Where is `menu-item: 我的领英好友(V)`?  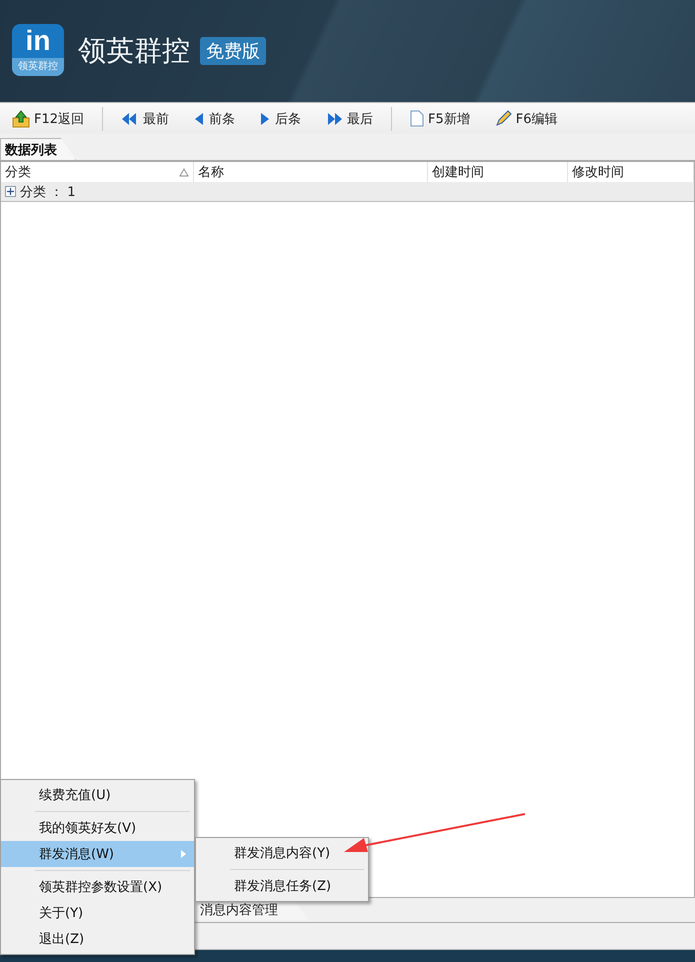 menu-item: 我的领英好友(V) is located at coordinates (97, 828).